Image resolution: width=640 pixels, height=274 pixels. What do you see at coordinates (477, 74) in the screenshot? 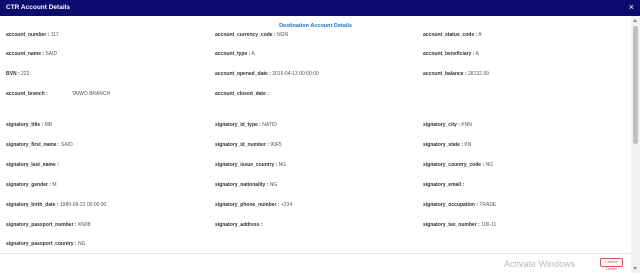
I see `field-value: 28132.99` at bounding box center [477, 74].